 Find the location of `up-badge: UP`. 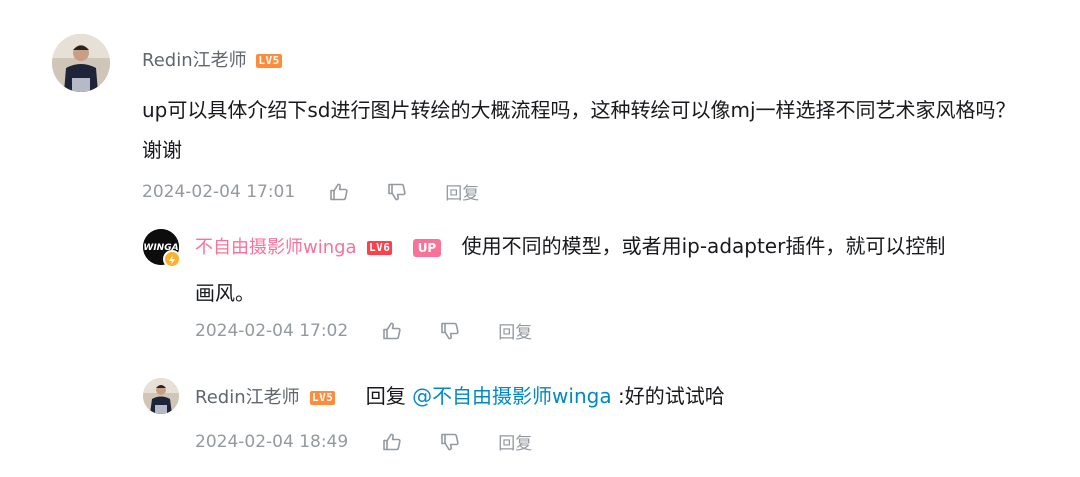

up-badge: UP is located at coordinates (427, 247).